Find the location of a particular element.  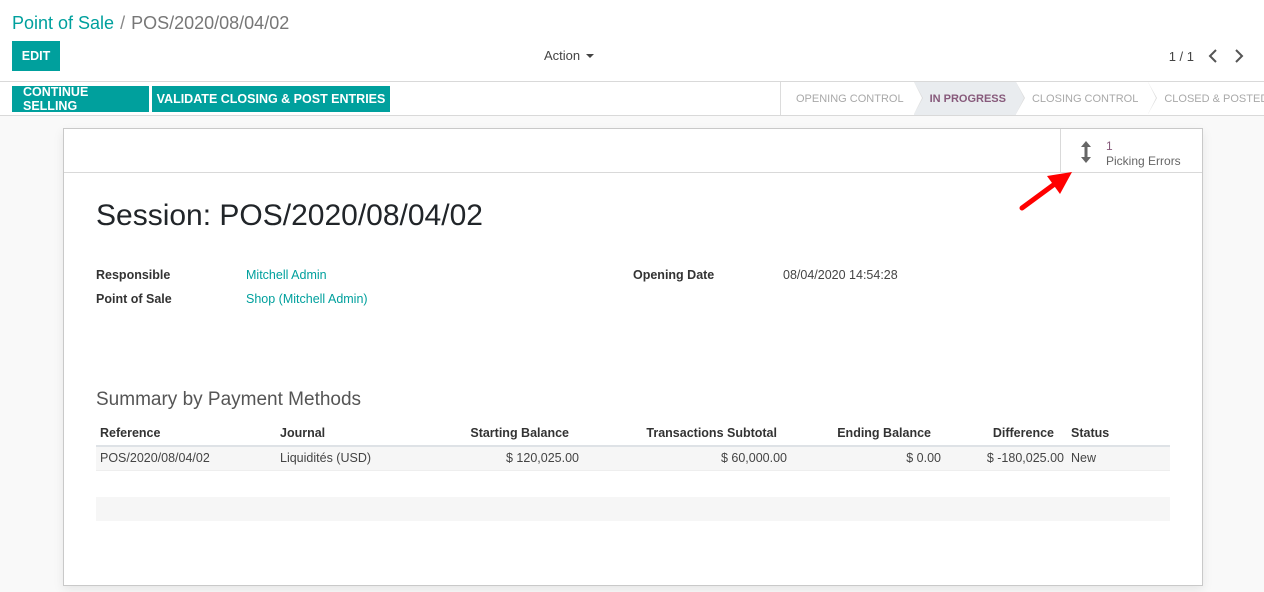

summary-title: Summary by Payment Methods is located at coordinates (229, 399).